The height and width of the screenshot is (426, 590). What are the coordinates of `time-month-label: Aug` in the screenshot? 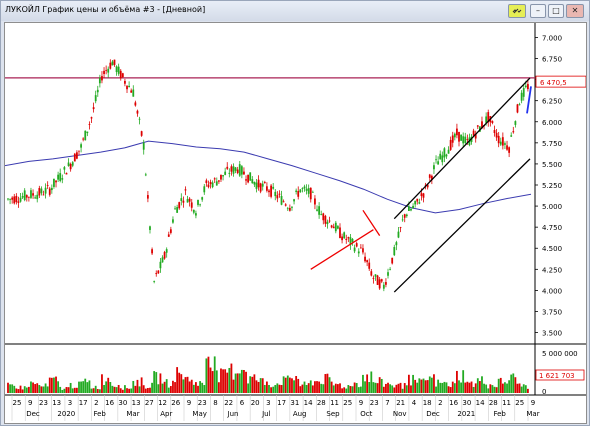 It's located at (300, 414).